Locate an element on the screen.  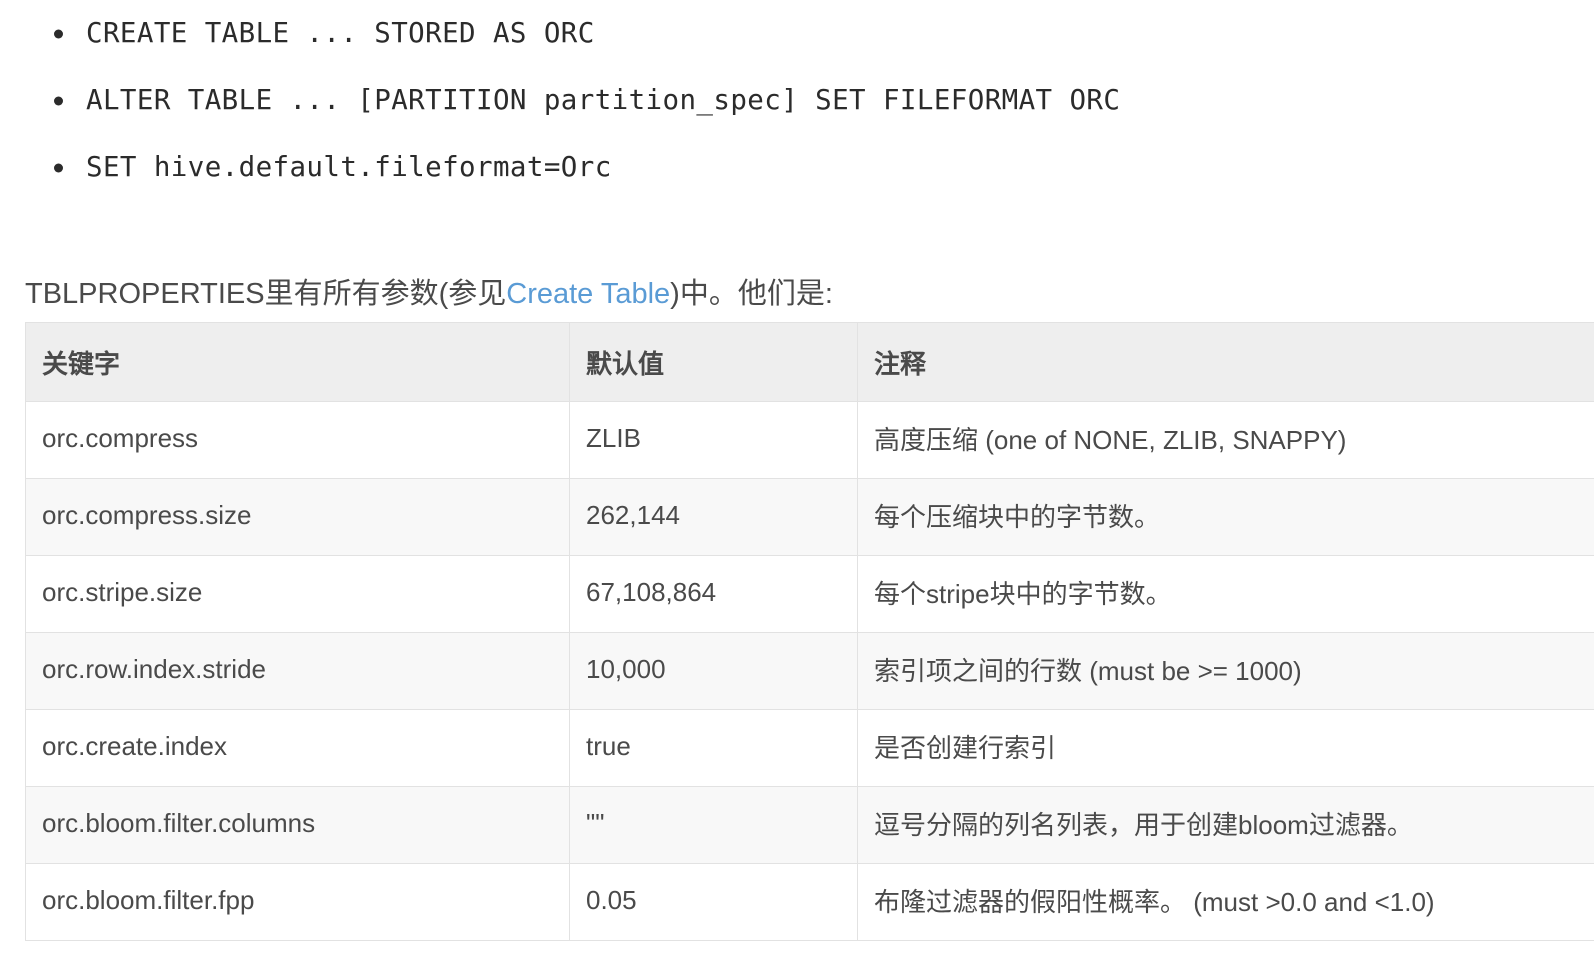
create-table-link: Create Table is located at coordinates (588, 294).